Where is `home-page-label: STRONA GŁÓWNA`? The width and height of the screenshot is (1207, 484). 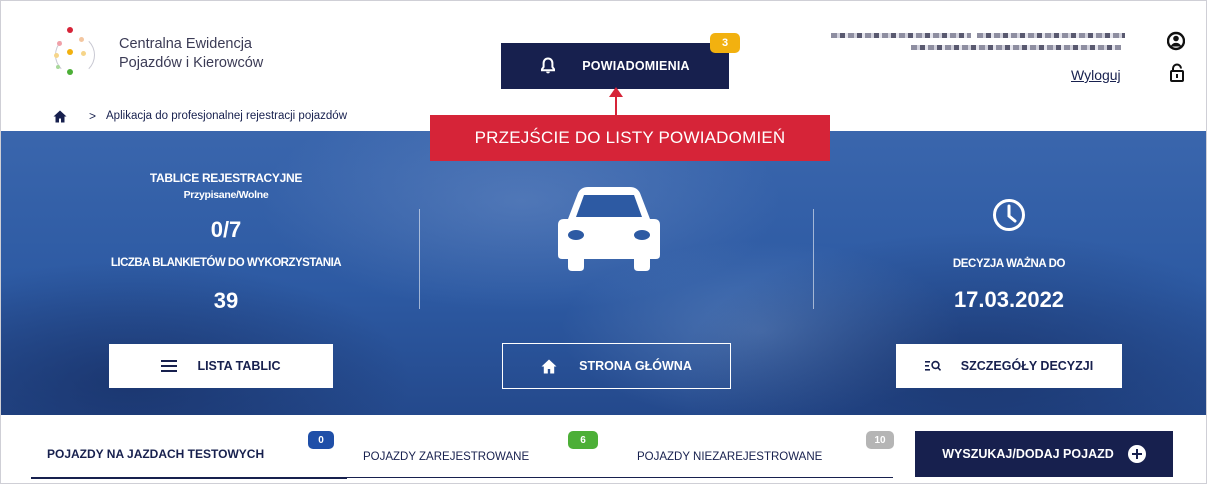
home-page-label: STRONA GŁÓWNA is located at coordinates (635, 366).